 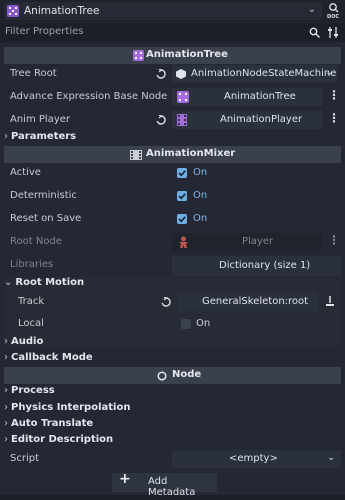 What do you see at coordinates (31, 301) in the screenshot?
I see `track-label: Track` at bounding box center [31, 301].